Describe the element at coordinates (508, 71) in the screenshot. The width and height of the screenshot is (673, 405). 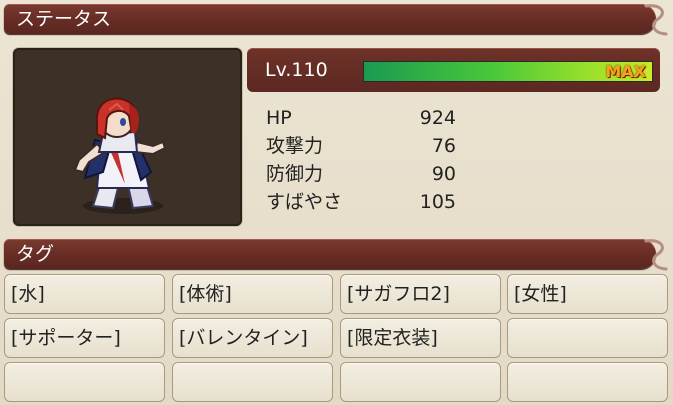
I see `exp-gauge: MAX` at that location.